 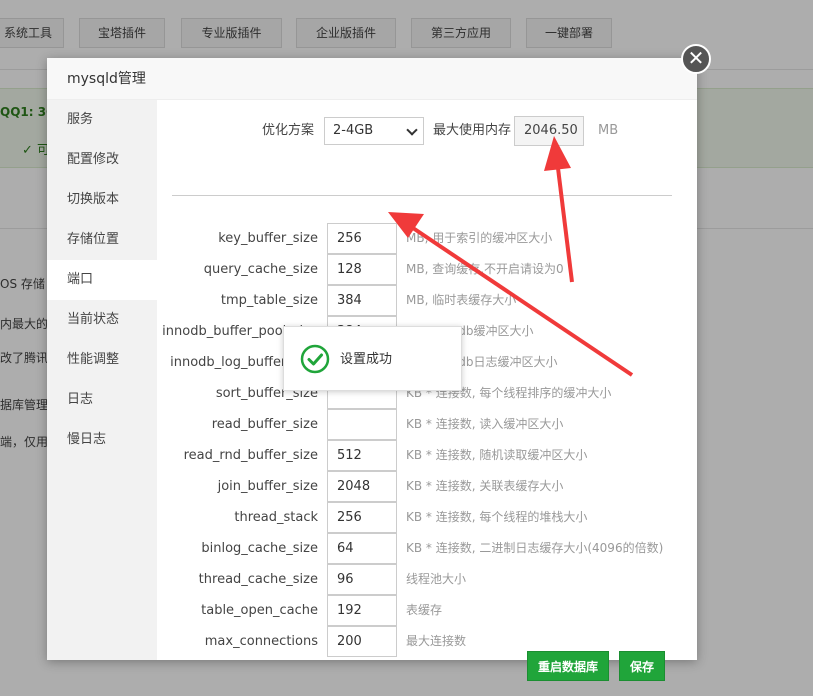 I want to click on sidebar-item: 配置修改, so click(x=102, y=160).